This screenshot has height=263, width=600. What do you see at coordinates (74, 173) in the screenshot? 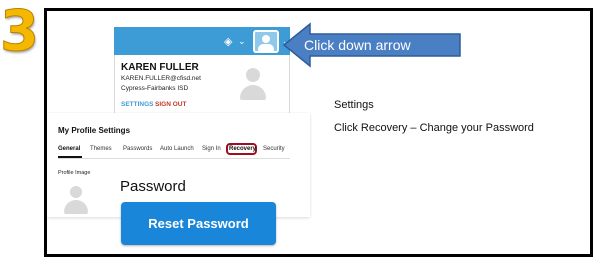
I see `profile-image-label: Profile Image` at bounding box center [74, 173].